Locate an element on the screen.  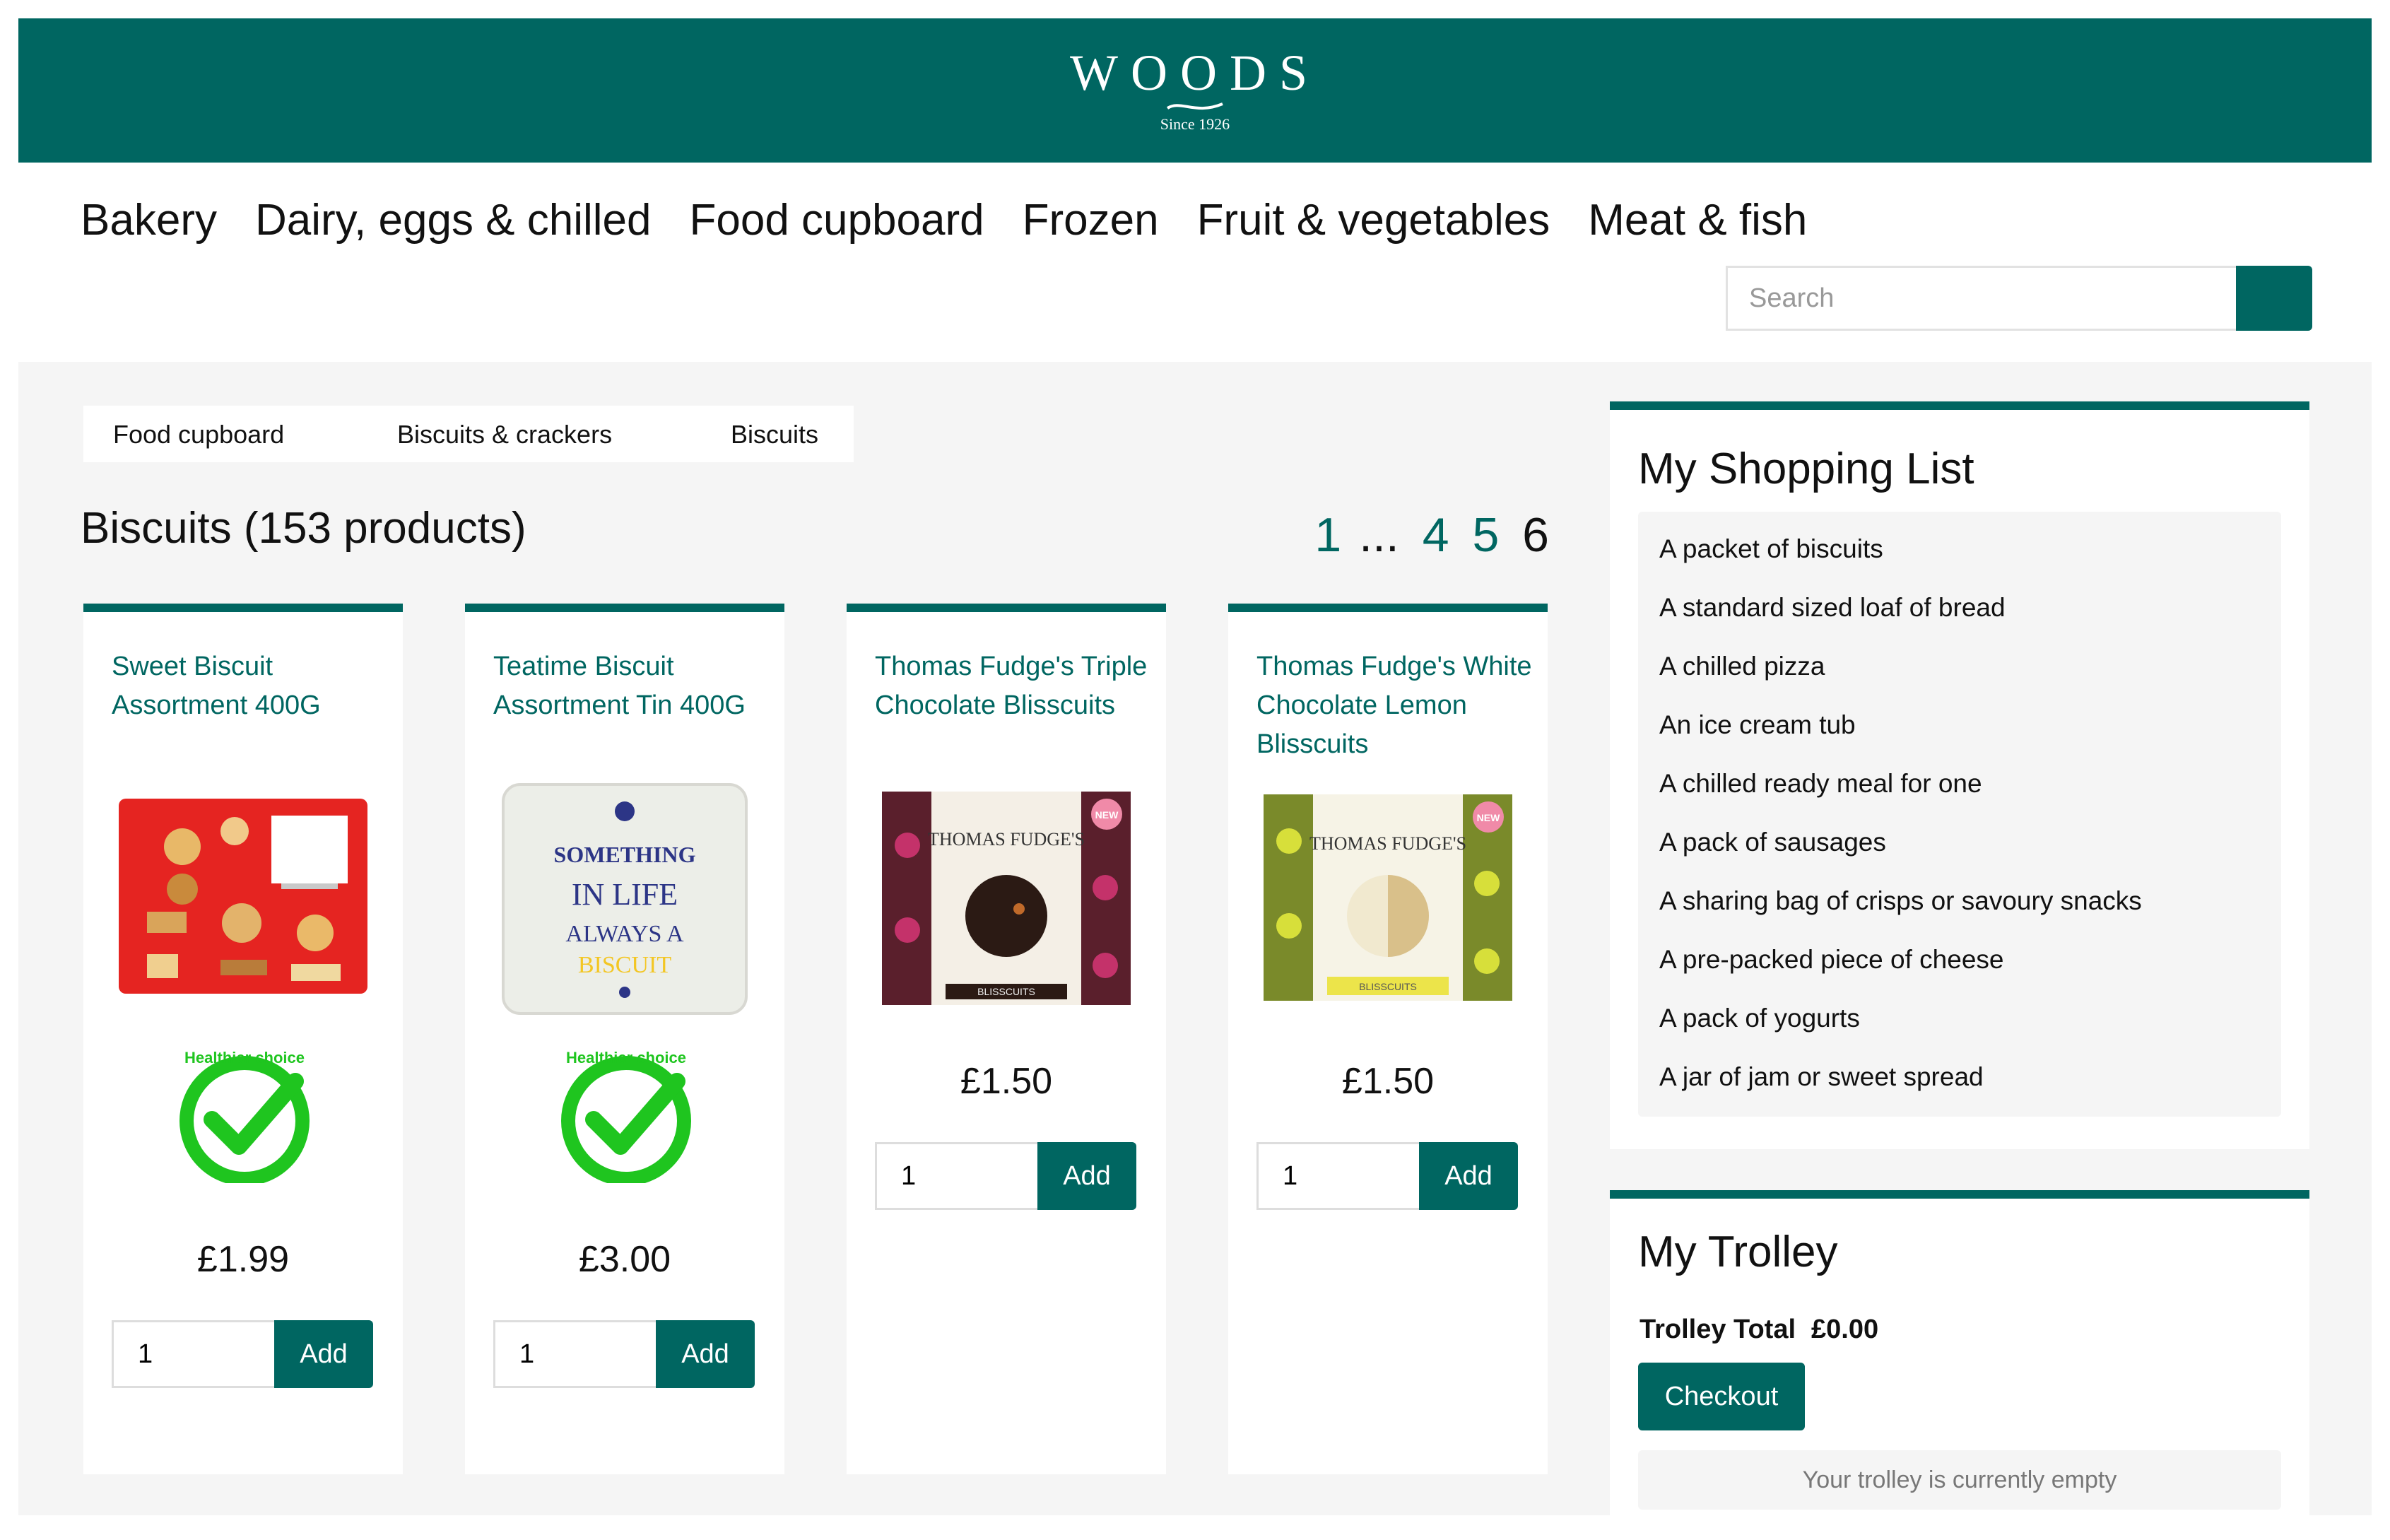
page-4: 4 is located at coordinates (1436, 535).